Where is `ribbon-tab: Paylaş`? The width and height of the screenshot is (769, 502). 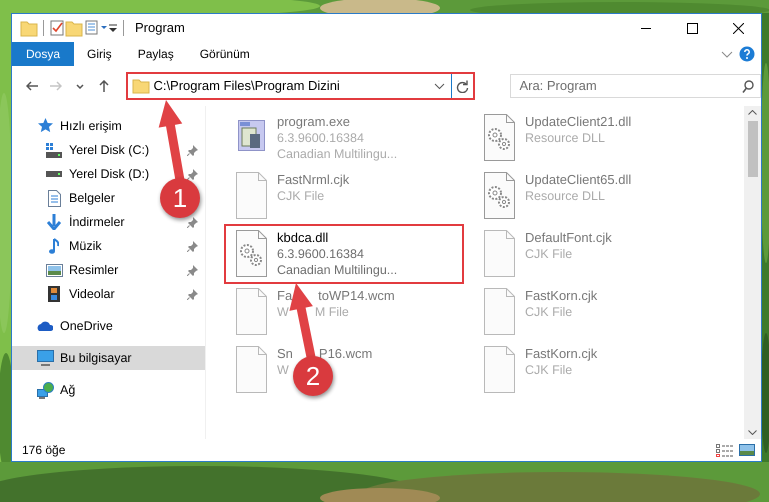
ribbon-tab: Paylaş is located at coordinates (155, 54).